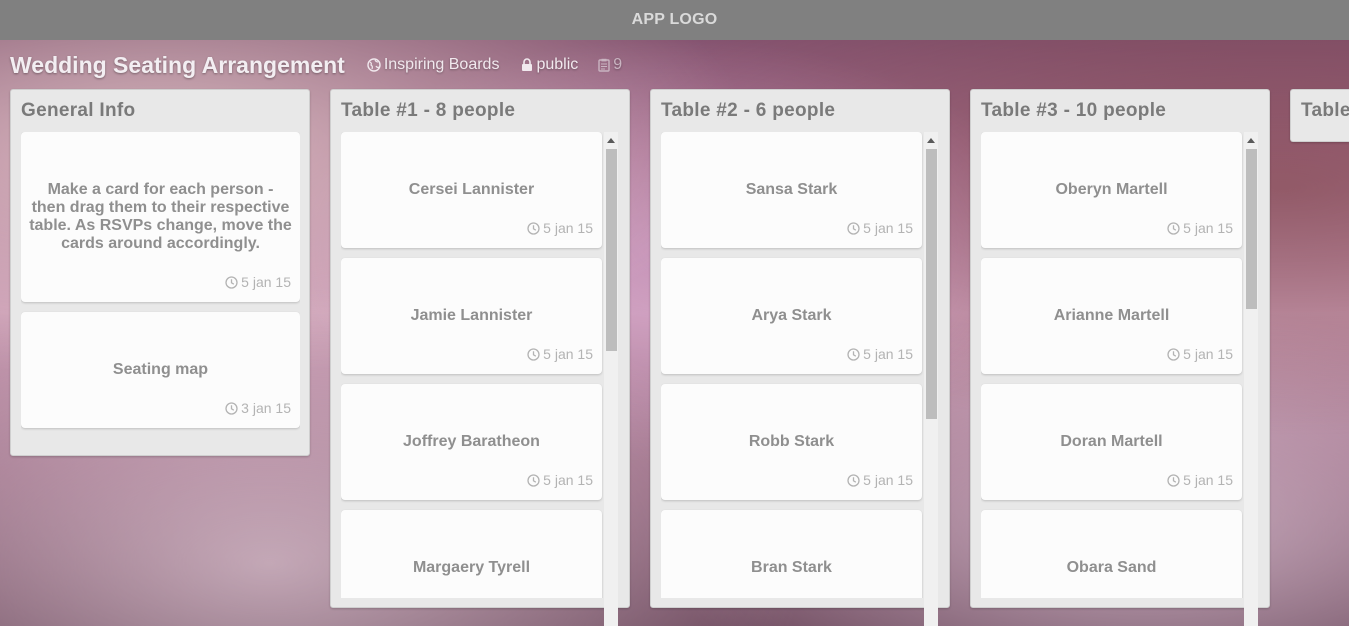  What do you see at coordinates (471, 554) in the screenshot?
I see `card: Margaery Tyrell` at bounding box center [471, 554].